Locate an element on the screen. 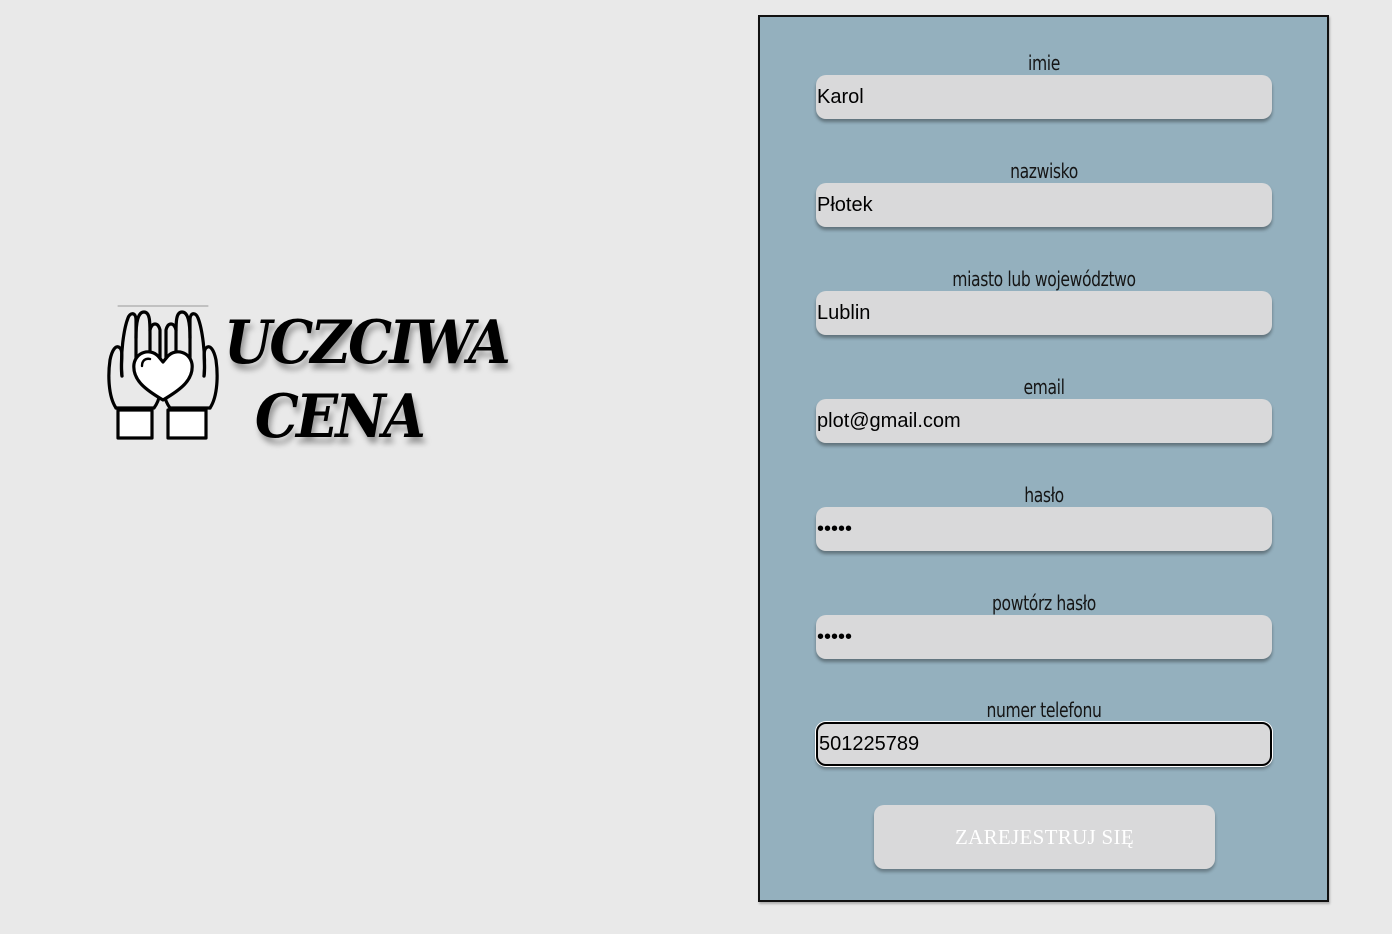 The image size is (1392, 934). password-group: hasło is located at coordinates (1044, 517).